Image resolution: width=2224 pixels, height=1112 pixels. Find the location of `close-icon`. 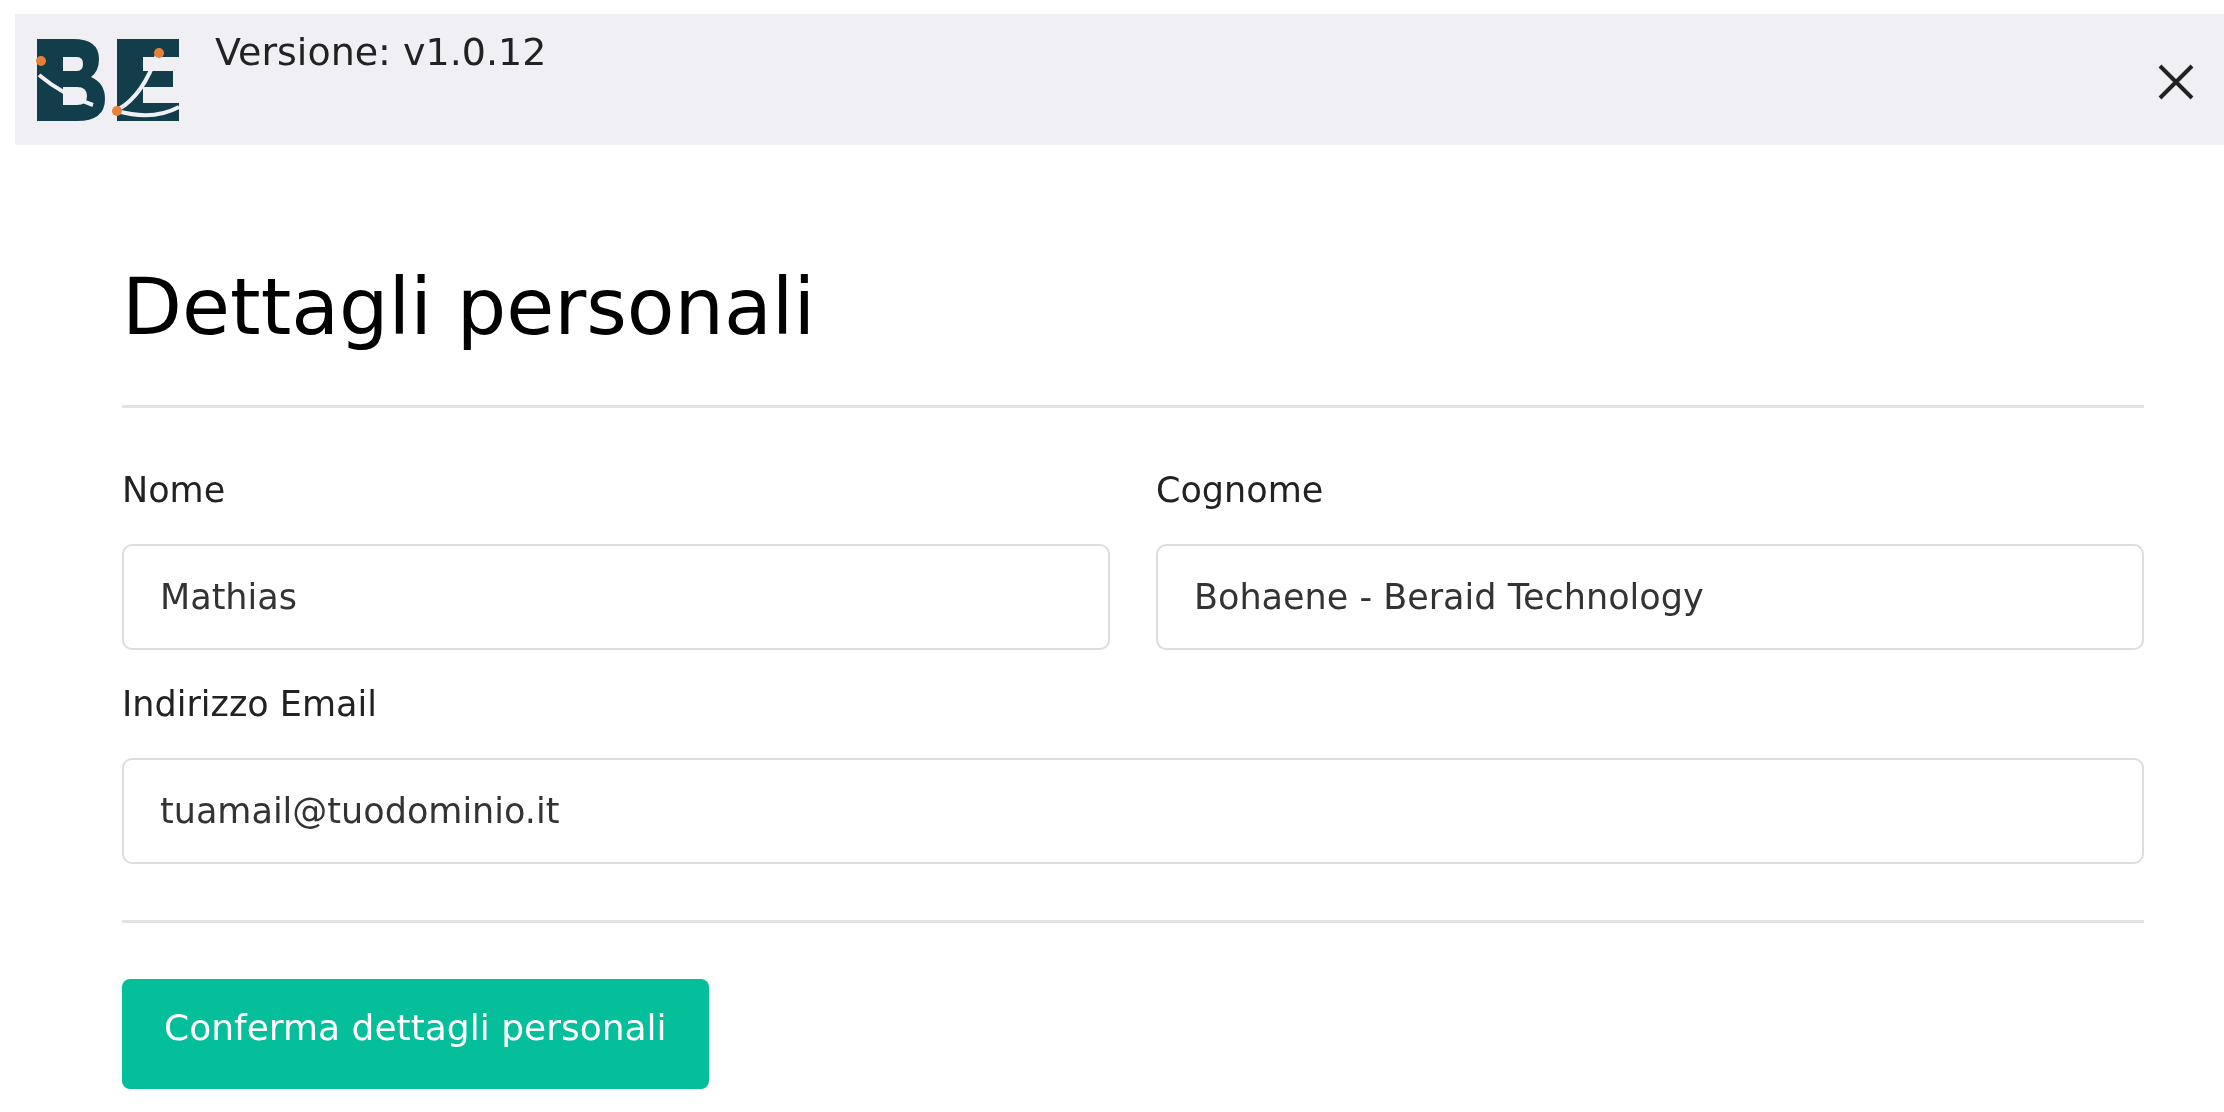

close-icon is located at coordinates (2176, 82).